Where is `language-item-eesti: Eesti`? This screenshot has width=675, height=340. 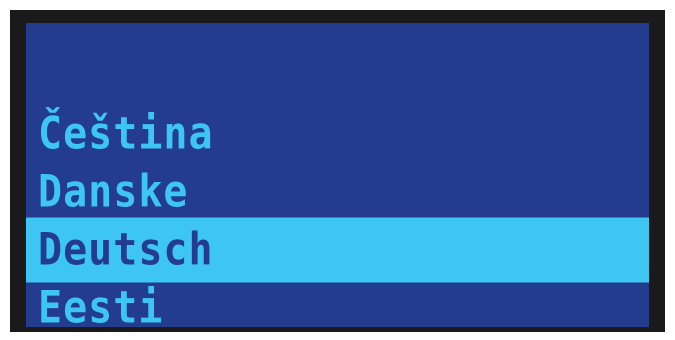
language-item-eesti: Eesti is located at coordinates (337, 301).